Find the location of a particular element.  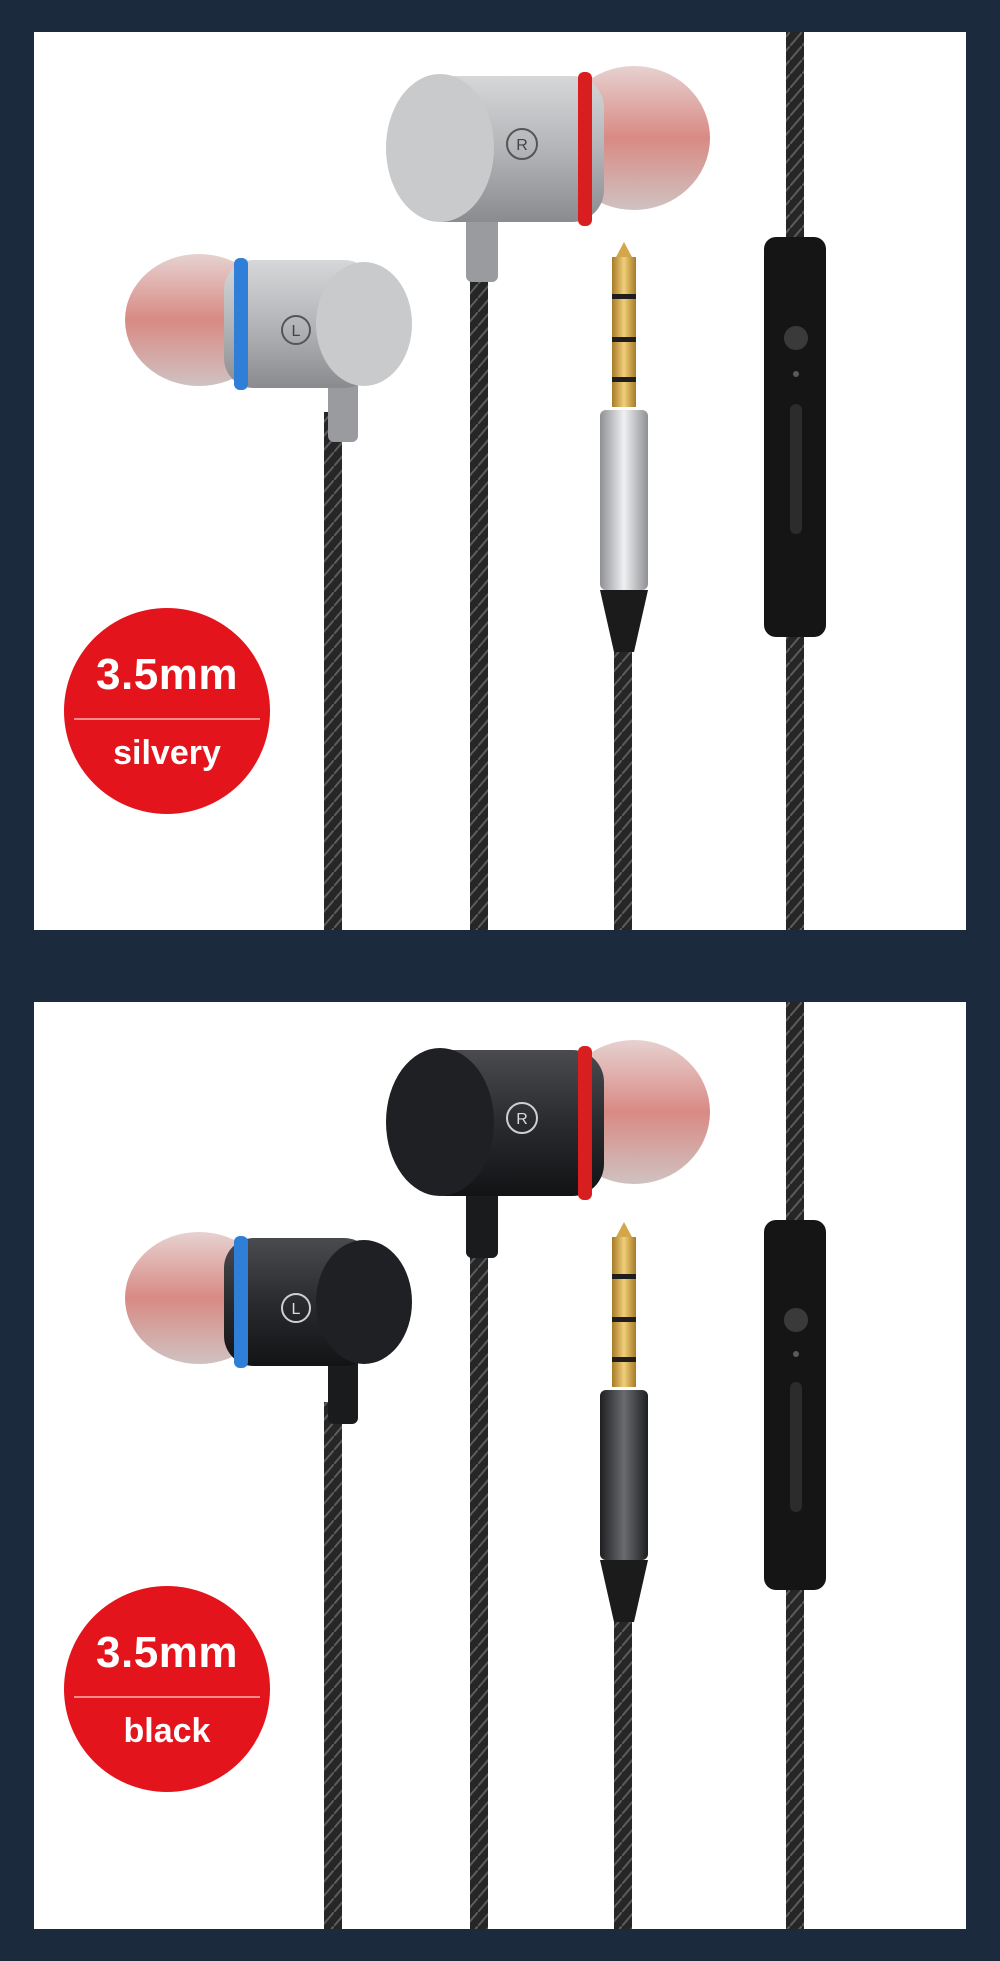

badge-color-label: silvery is located at coordinates (167, 753).